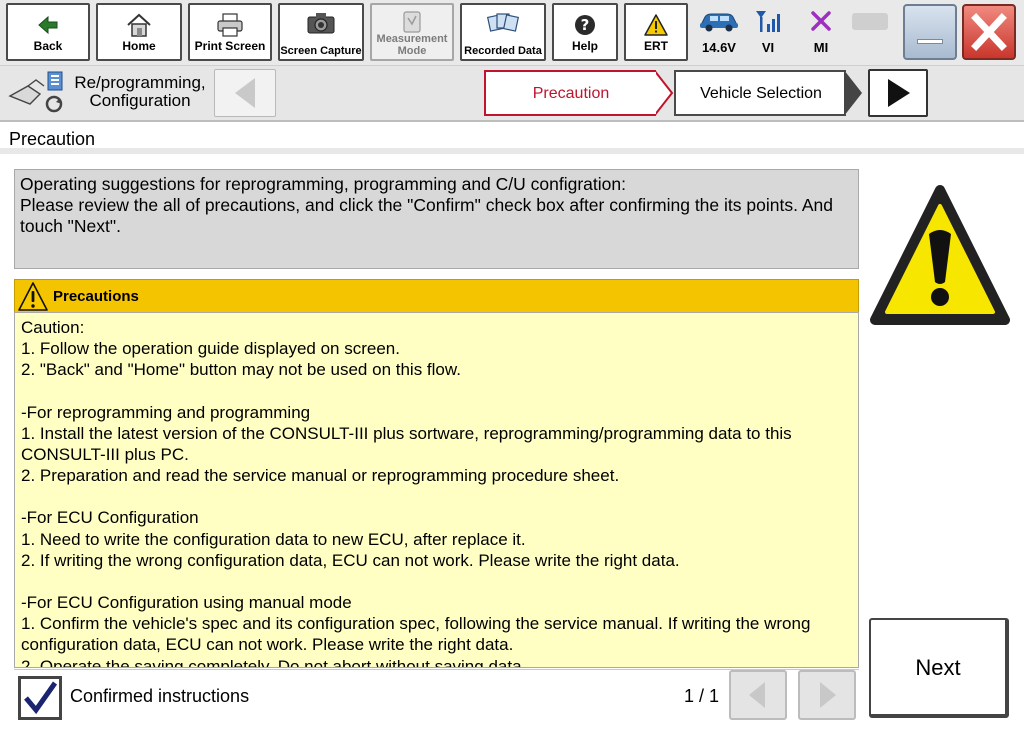 The image size is (1024, 734). I want to click on large-warning-icon, so click(940, 255).